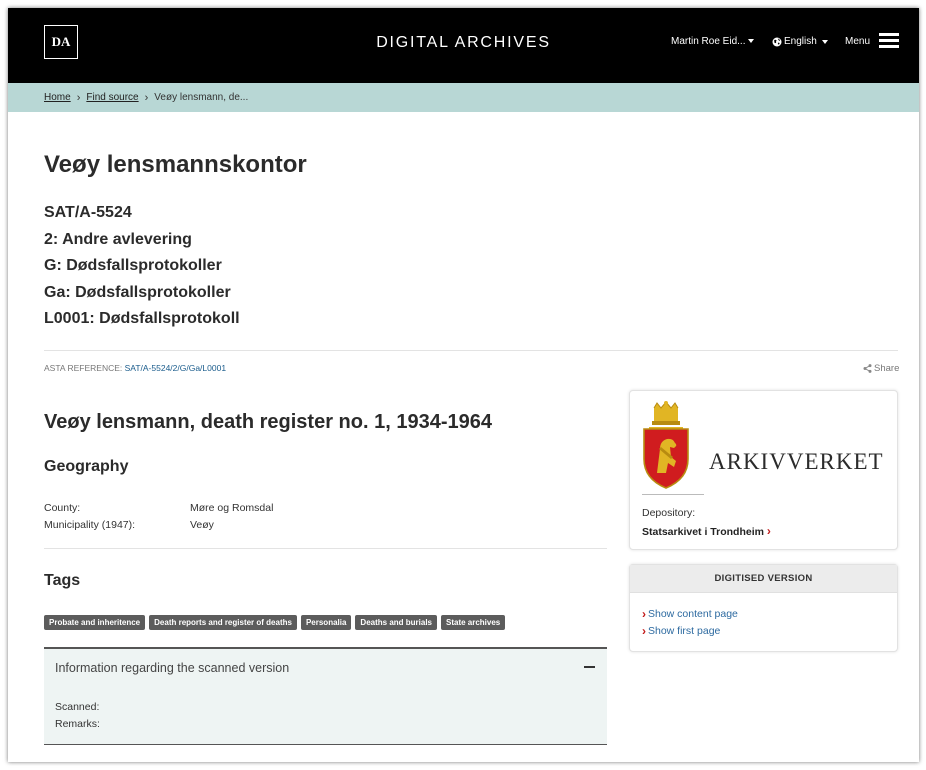 The image size is (926, 770). I want to click on hierarchy-item: SAT/A-5524, so click(88, 212).